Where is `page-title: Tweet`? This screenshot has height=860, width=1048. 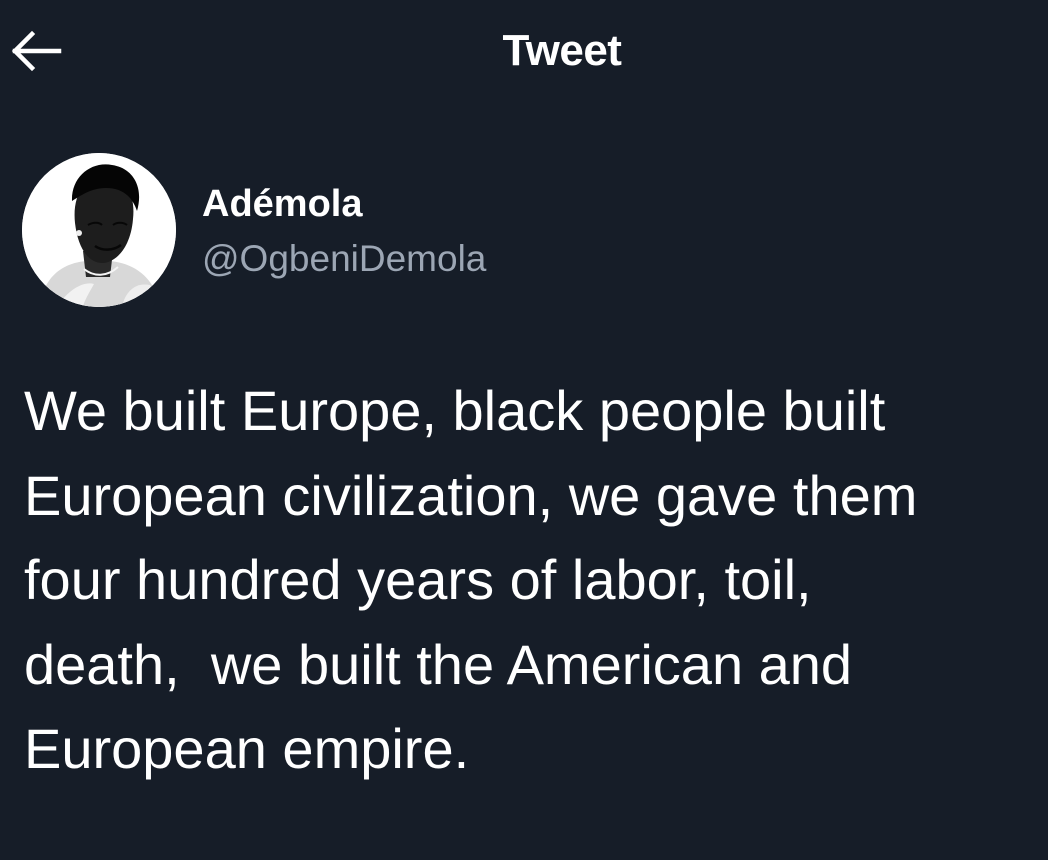 page-title: Tweet is located at coordinates (562, 50).